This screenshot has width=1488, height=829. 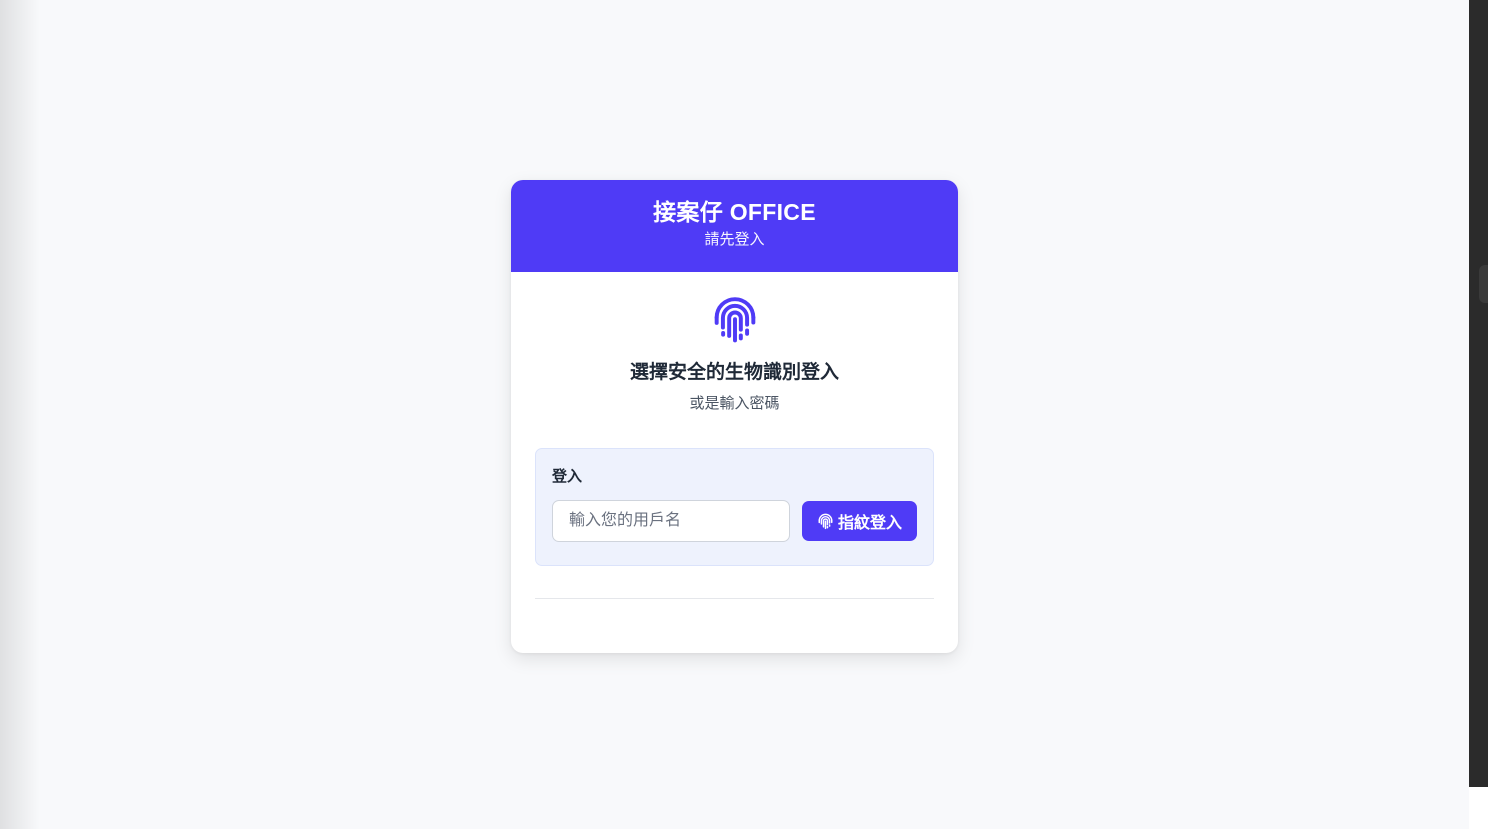 I want to click on login-row: 指紋登入, so click(x=734, y=521).